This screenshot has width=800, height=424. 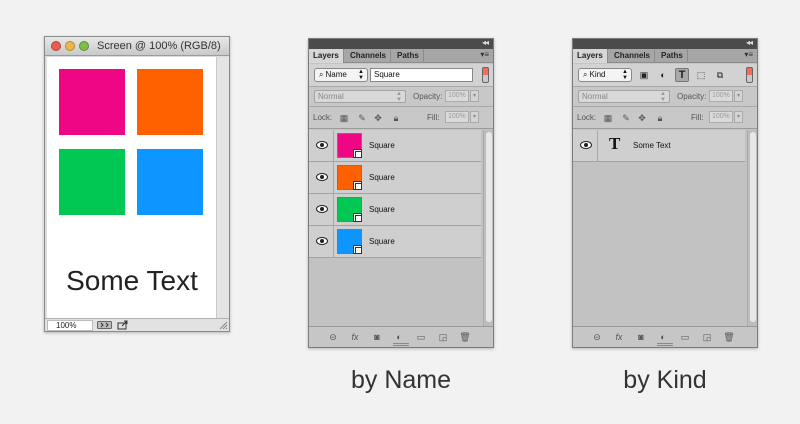 What do you see at coordinates (123, 325) in the screenshot?
I see `share-icon` at bounding box center [123, 325].